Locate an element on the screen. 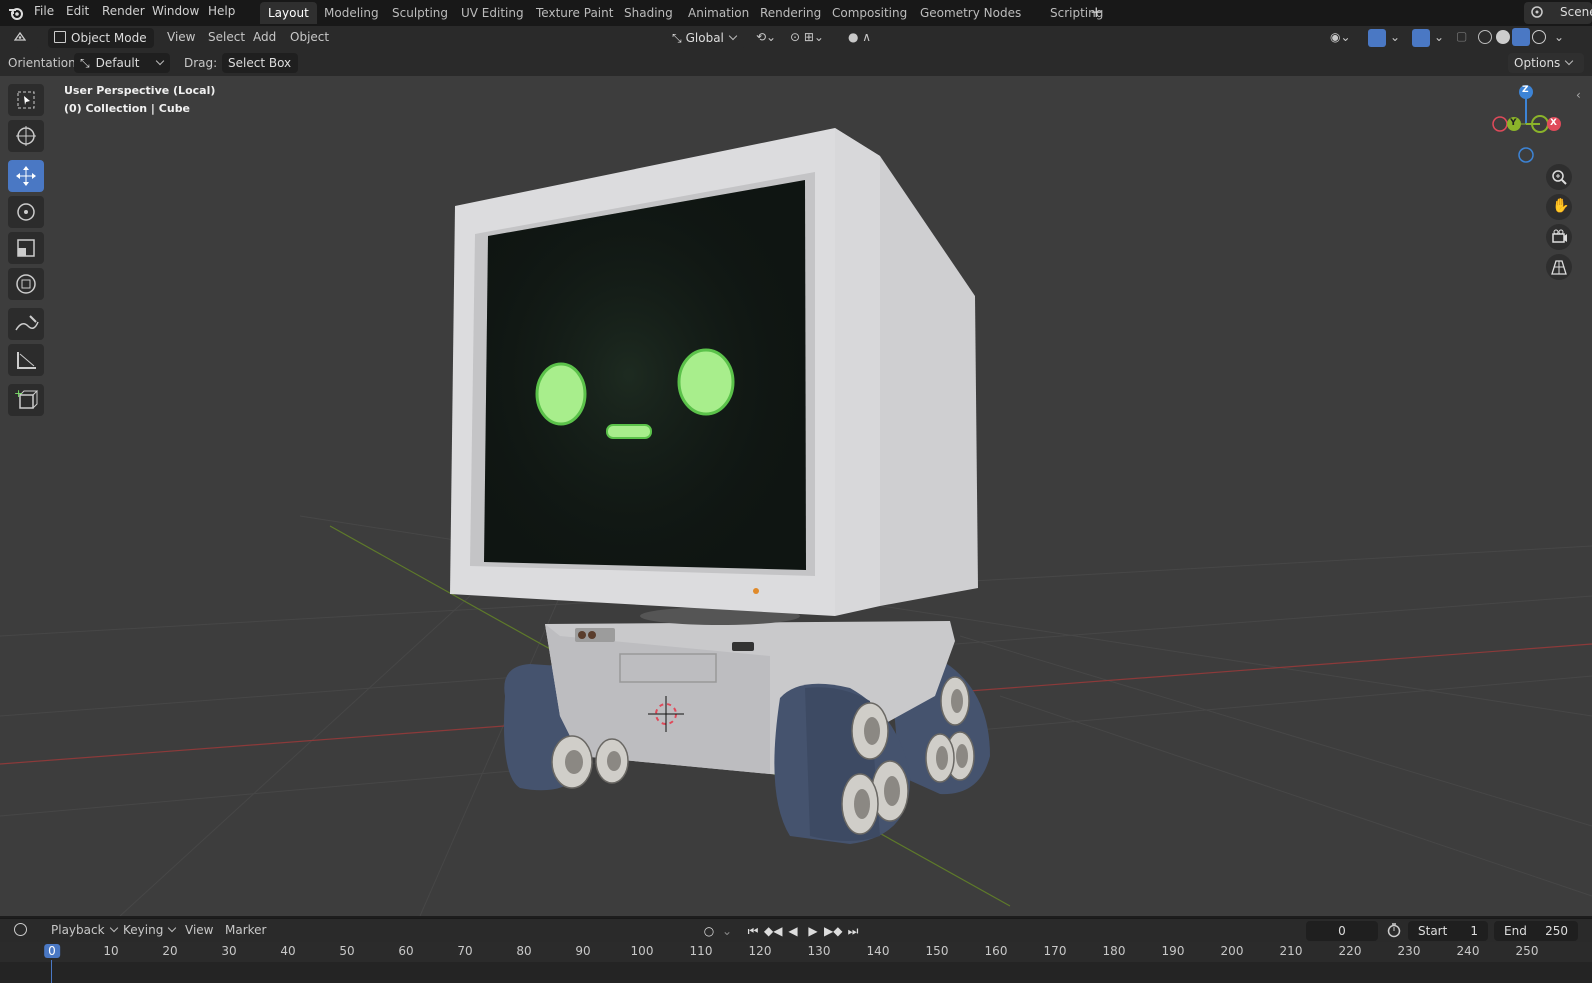 The height and width of the screenshot is (983, 1592). overlay-dropdown-icon: ⌄ is located at coordinates (1439, 37).